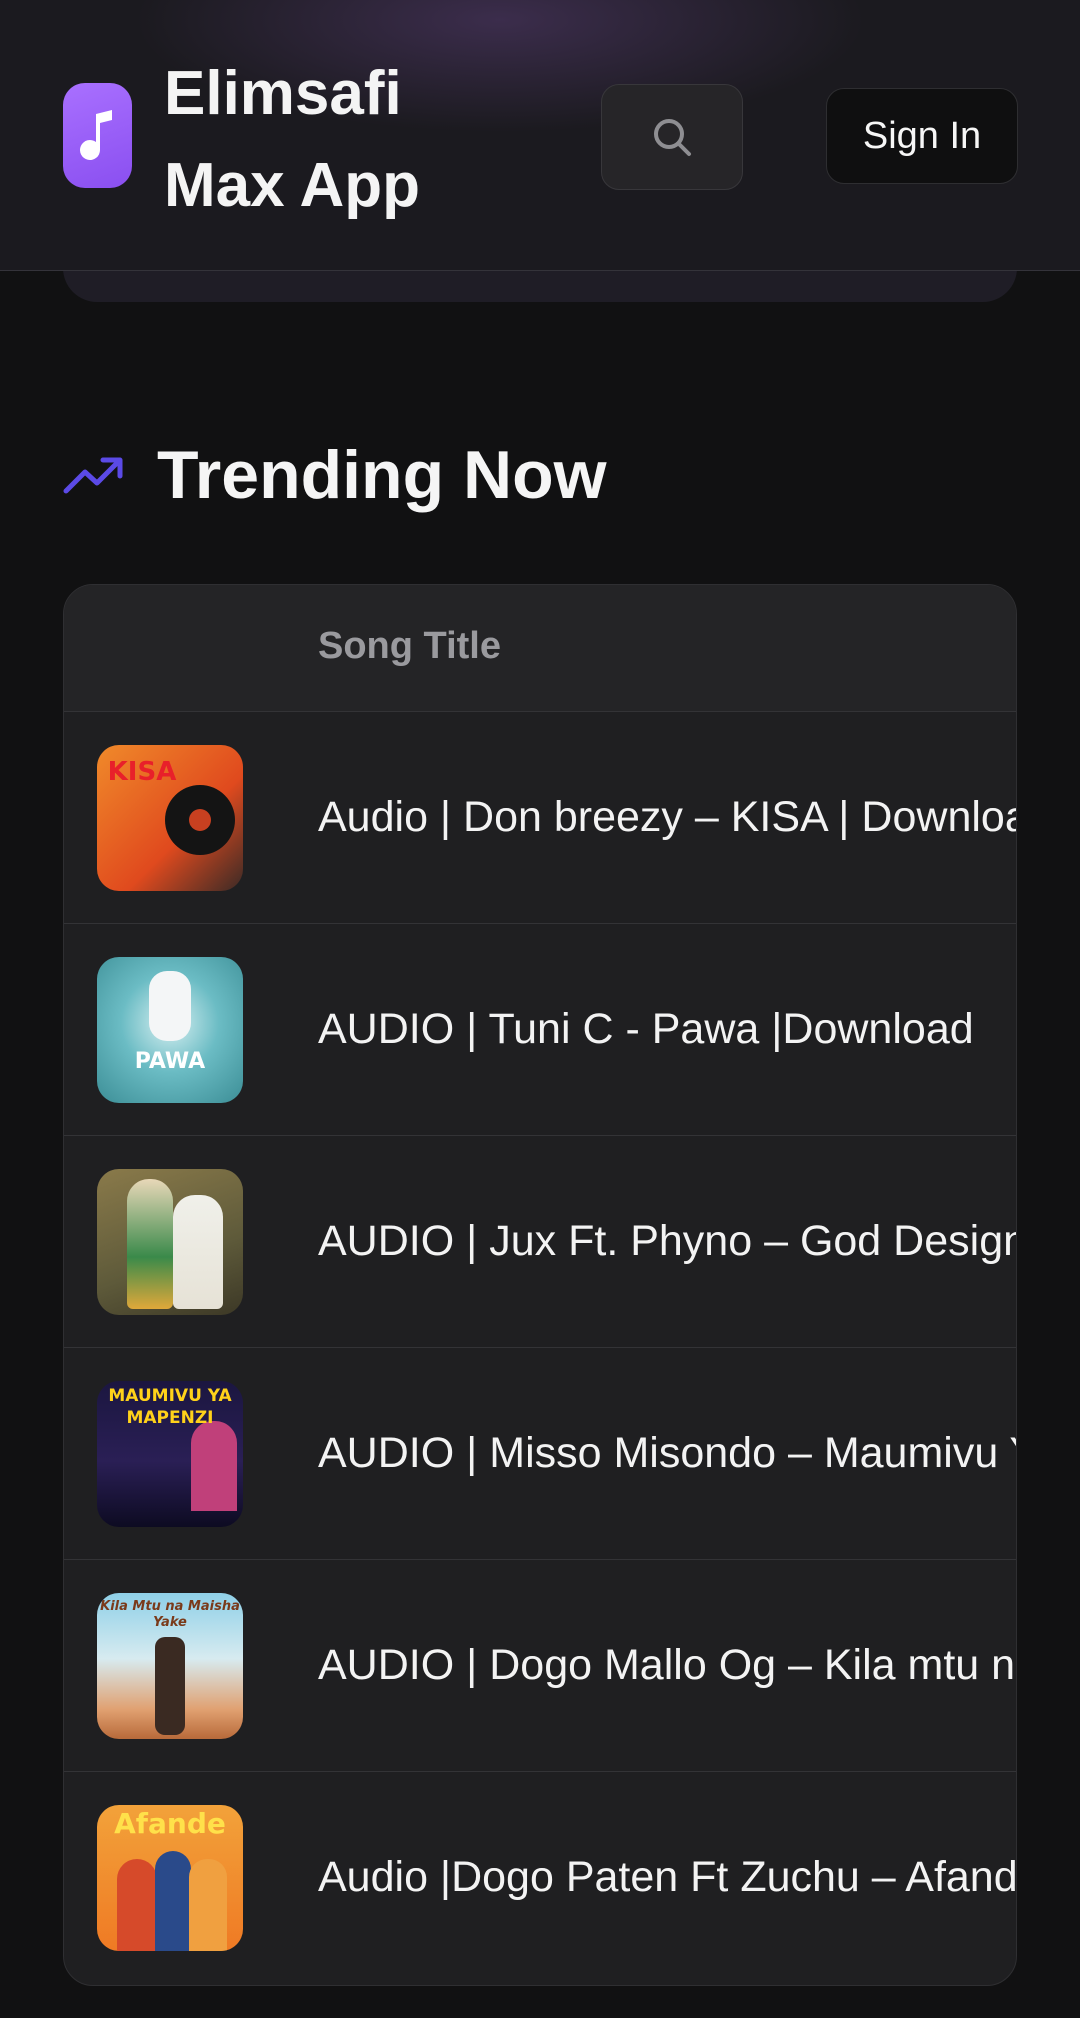 The image size is (1080, 2018). I want to click on cover-text: Afande, so click(170, 1823).